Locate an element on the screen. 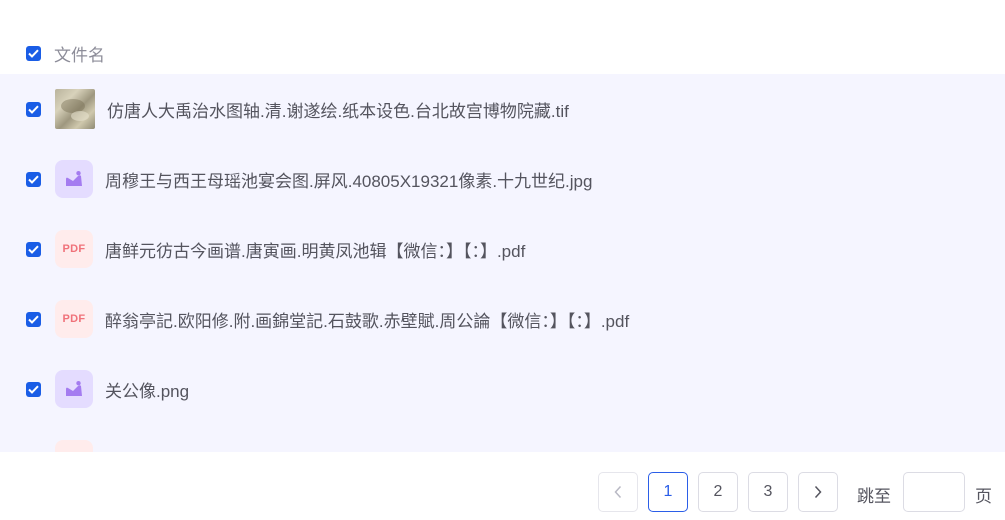 This screenshot has height=520, width=1005. file-row: PDF 唐鲜元彷古今画谱.唐寅画.明黄凤池辑【微信：】【：】.pdf is located at coordinates (502, 249).